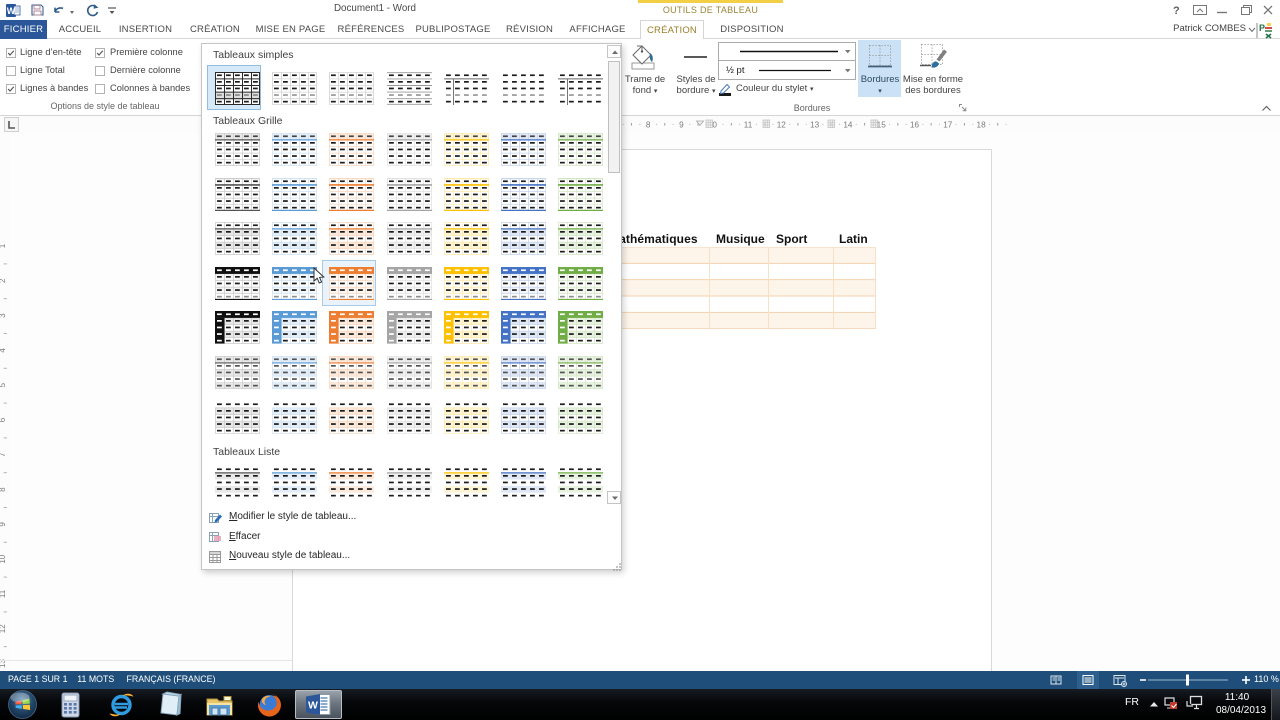  Describe the element at coordinates (714, 125) in the screenshot. I see `svg-text: 0` at that location.